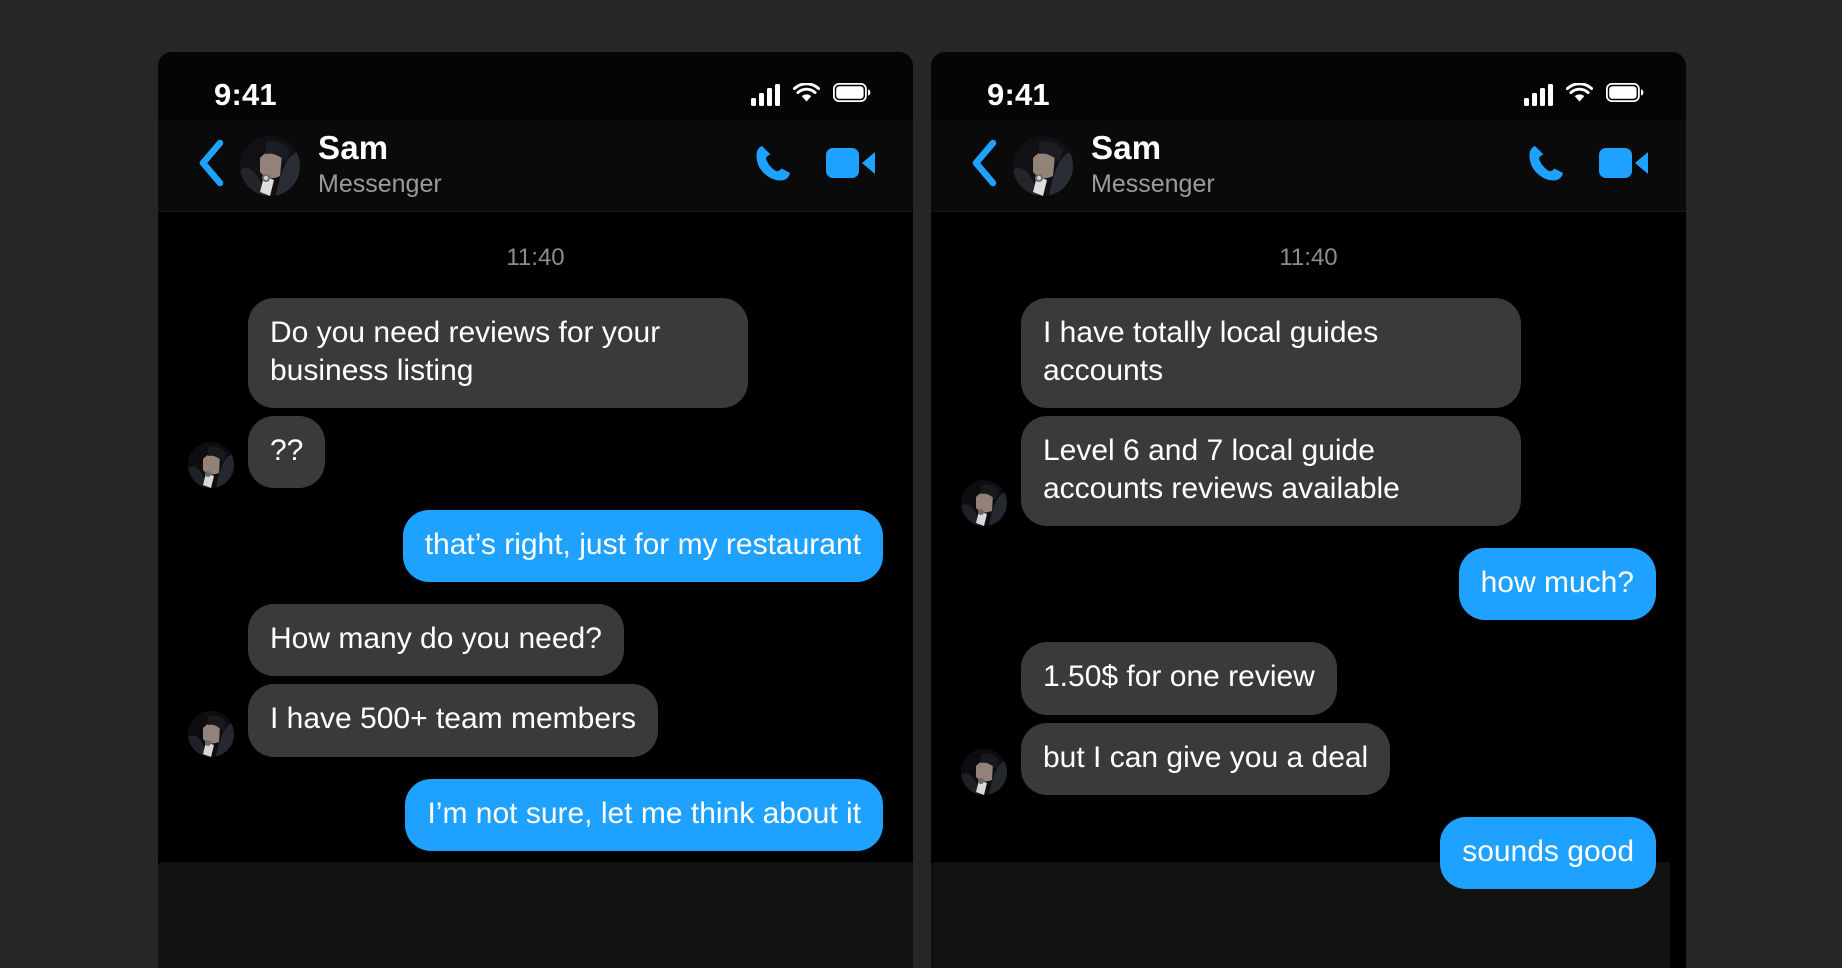 Image resolution: width=1842 pixels, height=968 pixels. I want to click on message-bubble: I’m not sure, let me think about it, so click(644, 814).